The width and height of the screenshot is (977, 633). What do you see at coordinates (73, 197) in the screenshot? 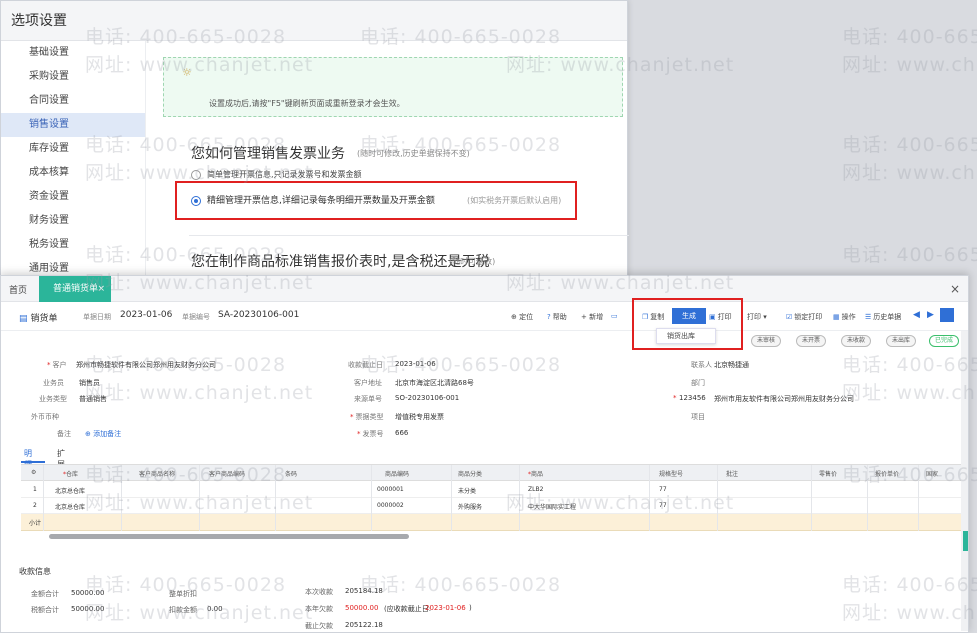
I see `sidebar-item-funds: 资金设置` at bounding box center [73, 197].